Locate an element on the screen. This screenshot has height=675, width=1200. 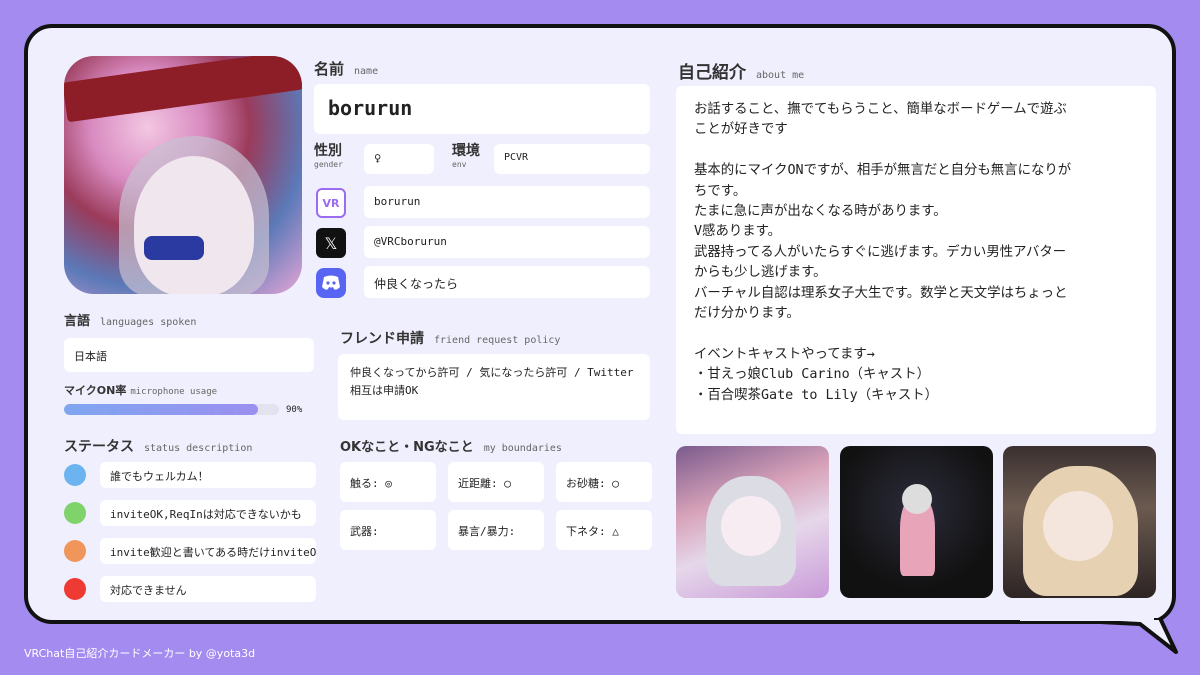
x-icon: 𝕏 is located at coordinates (331, 243).